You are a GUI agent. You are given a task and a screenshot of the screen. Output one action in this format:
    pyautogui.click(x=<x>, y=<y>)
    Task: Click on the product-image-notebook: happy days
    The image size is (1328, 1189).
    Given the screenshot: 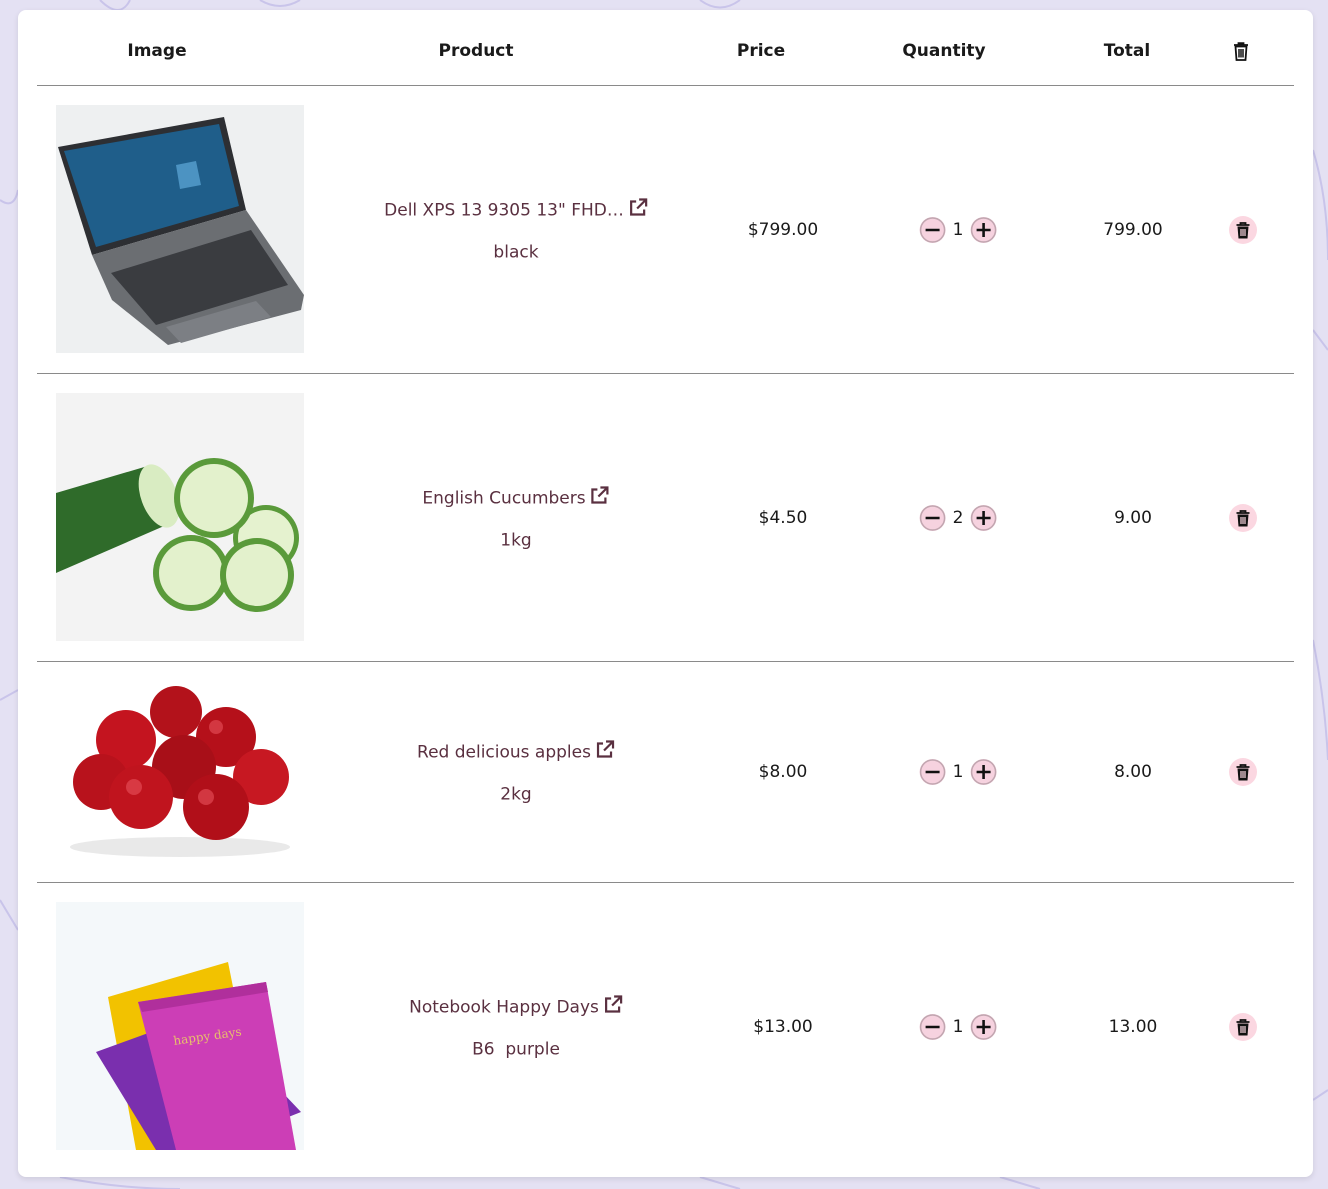 What is the action you would take?
    pyautogui.click(x=180, y=1026)
    